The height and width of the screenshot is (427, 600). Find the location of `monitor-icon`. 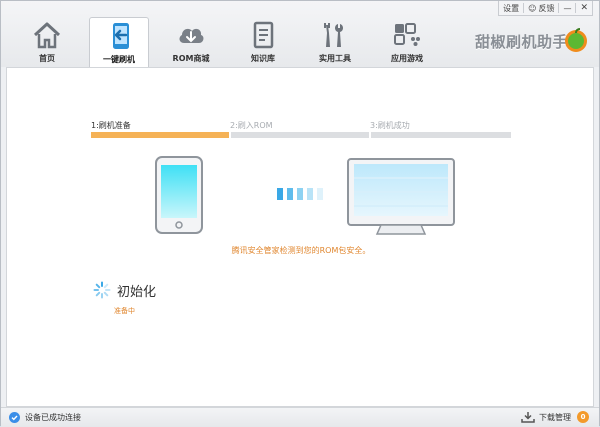

monitor-icon is located at coordinates (401, 196).